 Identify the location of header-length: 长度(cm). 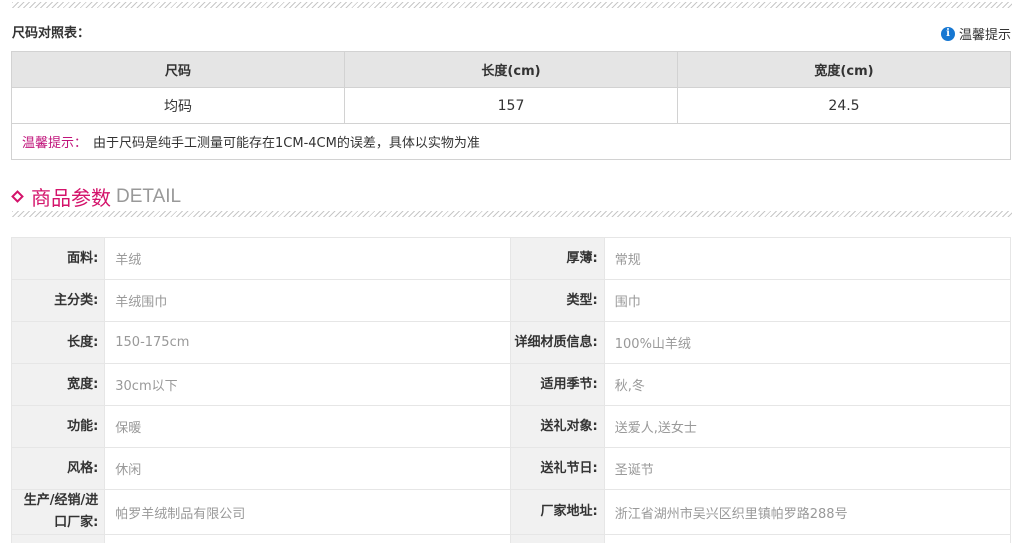
(511, 69).